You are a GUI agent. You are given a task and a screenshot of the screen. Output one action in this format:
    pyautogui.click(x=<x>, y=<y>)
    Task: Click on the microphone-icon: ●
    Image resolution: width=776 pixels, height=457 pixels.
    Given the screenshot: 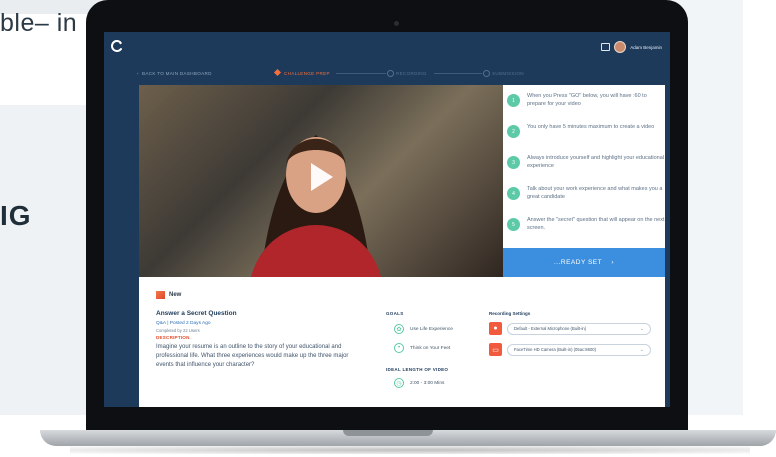 What is the action you would take?
    pyautogui.click(x=495, y=328)
    